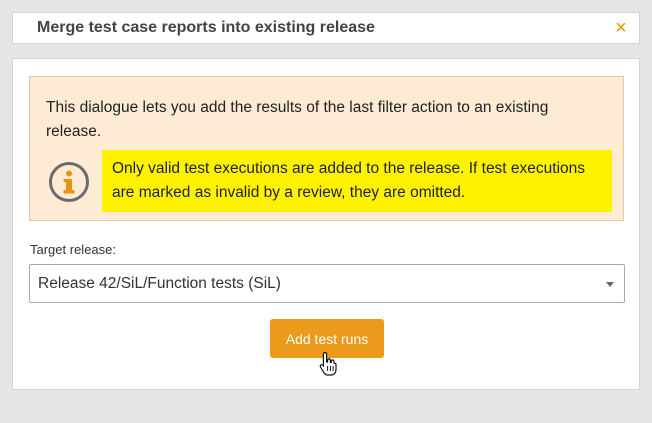  Describe the element at coordinates (159, 283) in the screenshot. I see `target-release-value: Release 42/SiL/Function tests (SiL)` at that location.